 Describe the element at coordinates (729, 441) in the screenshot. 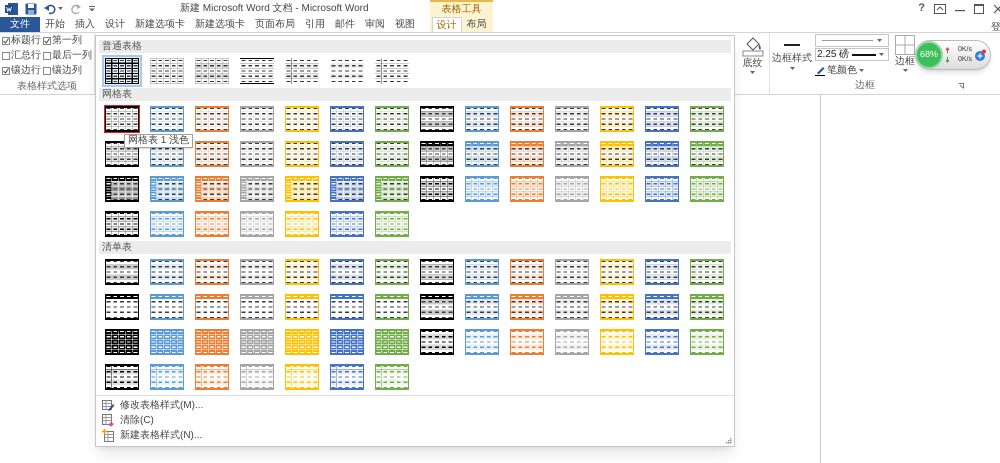

I see `resize-grip-icon` at that location.